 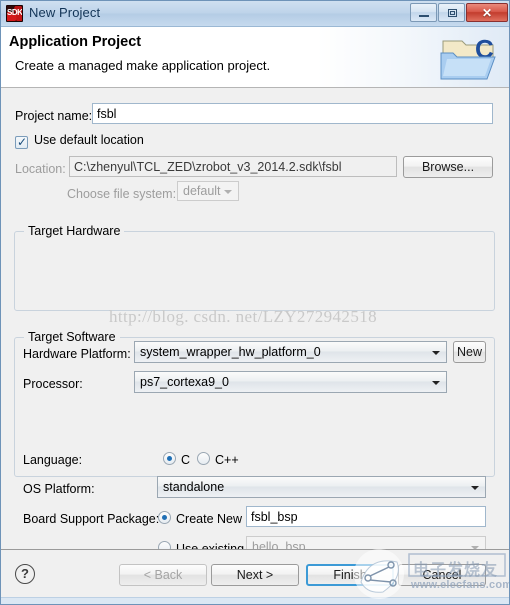 I want to click on language-c-row: C, so click(x=185, y=460).